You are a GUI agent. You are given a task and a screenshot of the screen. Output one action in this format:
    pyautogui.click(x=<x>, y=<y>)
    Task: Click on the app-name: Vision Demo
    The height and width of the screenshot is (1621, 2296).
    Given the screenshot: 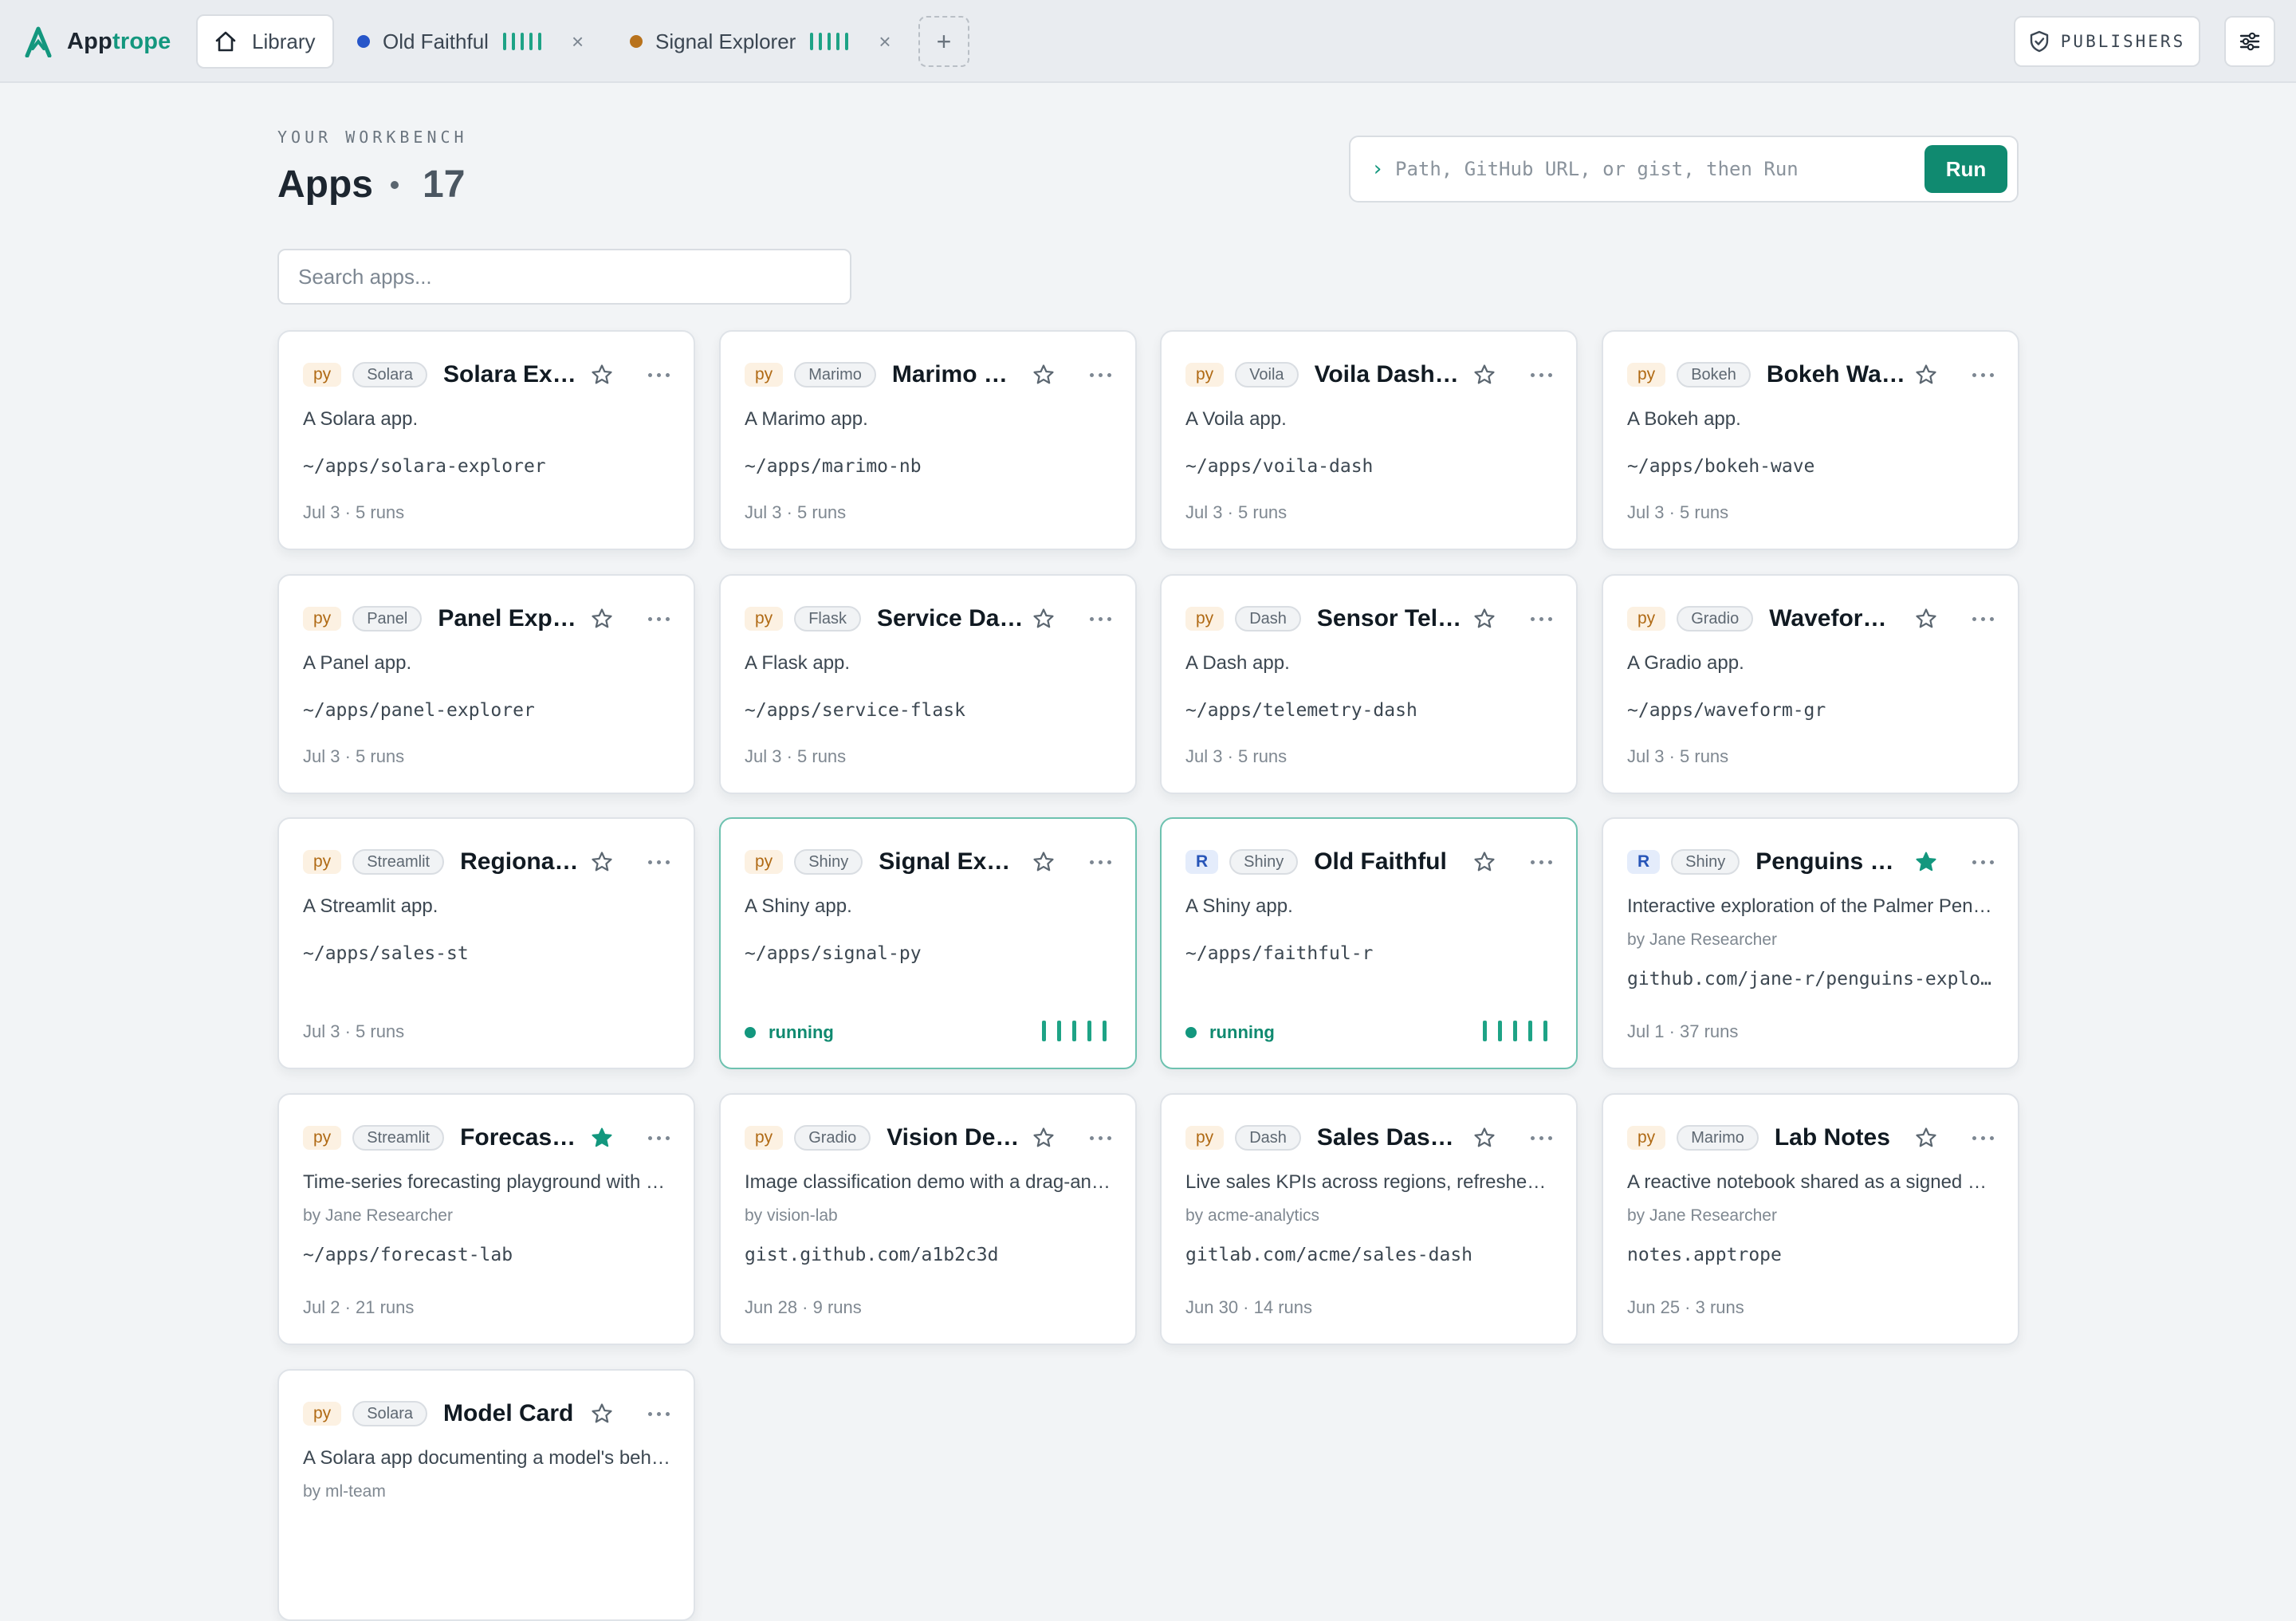 What is the action you would take?
    pyautogui.click(x=955, y=1137)
    